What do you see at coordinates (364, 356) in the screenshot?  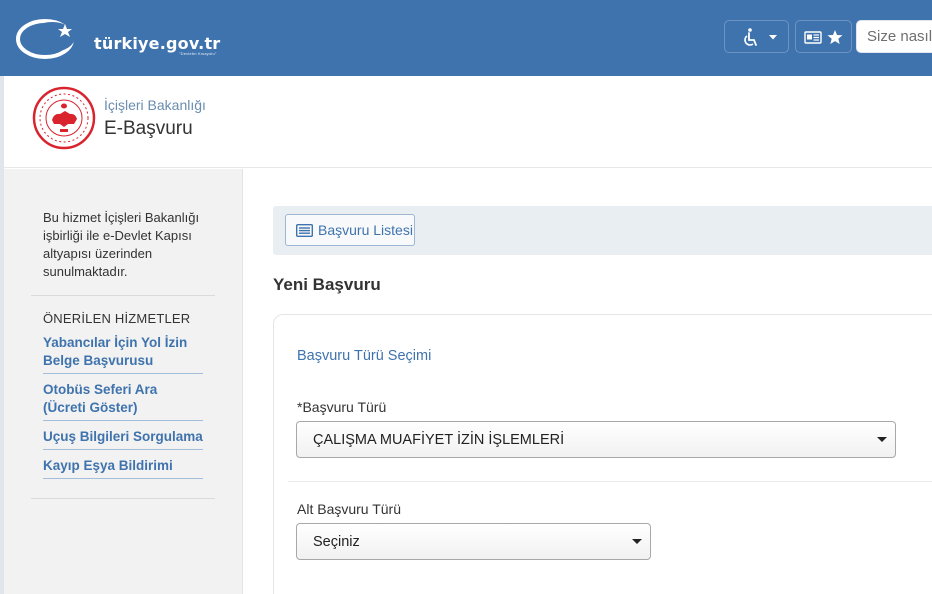 I see `section-title: Başvuru Türü Seçimi` at bounding box center [364, 356].